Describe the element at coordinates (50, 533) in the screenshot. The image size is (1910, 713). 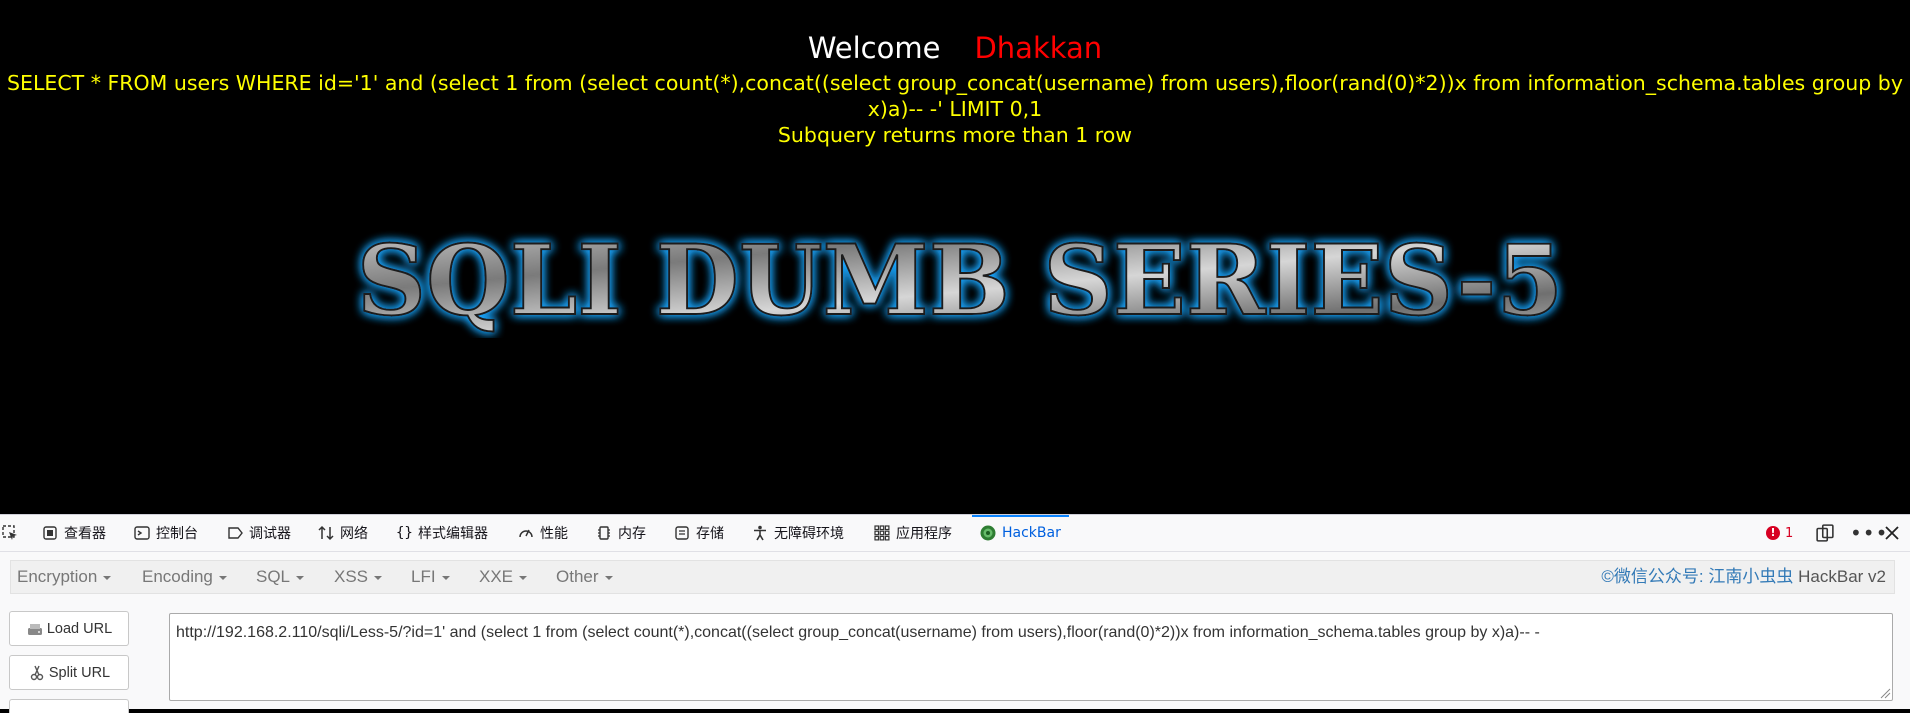
I see `inspector-icon` at that location.